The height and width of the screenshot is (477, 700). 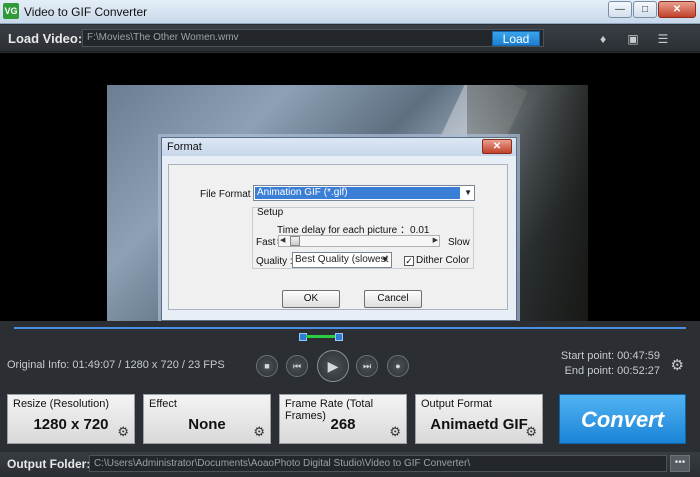 I want to click on effect-panel: Effect None ⚙, so click(x=207, y=419).